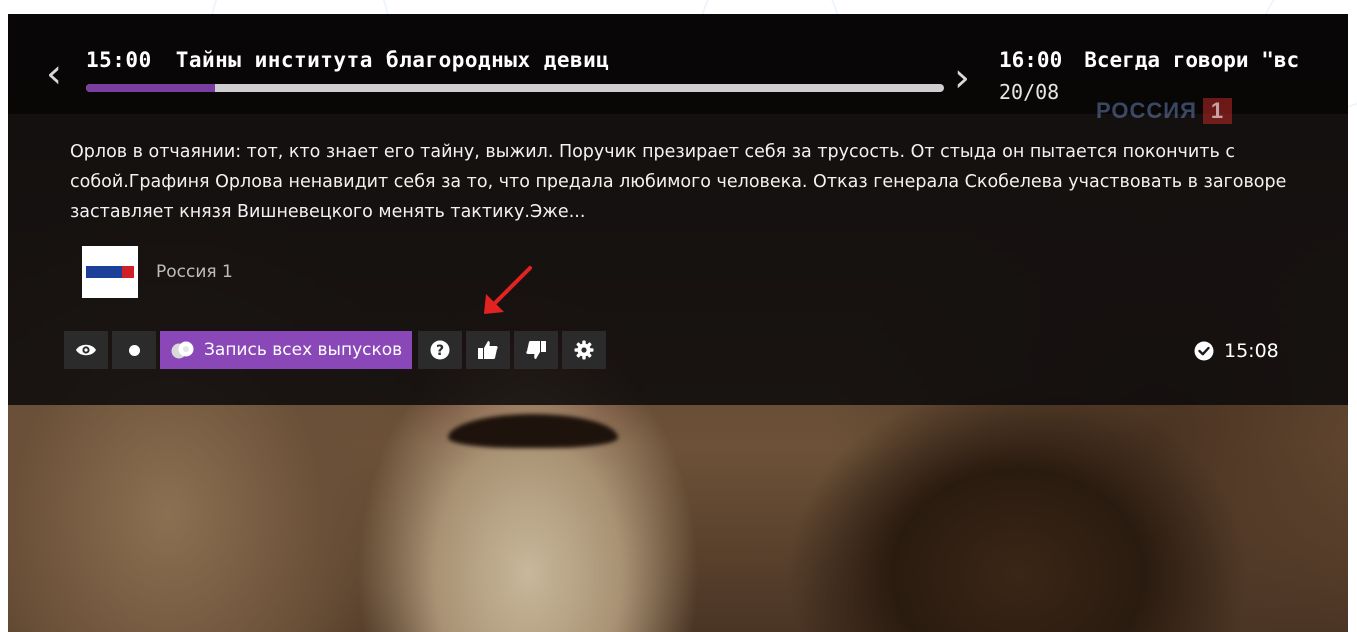 The height and width of the screenshot is (632, 1357). Describe the element at coordinates (303, 350) in the screenshot. I see `record-all-episodes-label: Запись всех выпусков` at that location.